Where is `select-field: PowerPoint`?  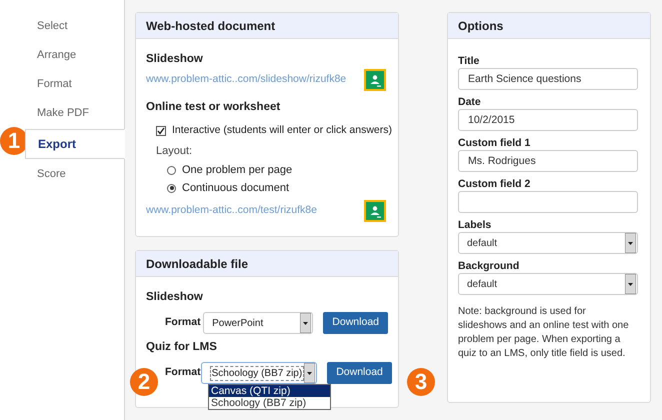 select-field: PowerPoint is located at coordinates (258, 323).